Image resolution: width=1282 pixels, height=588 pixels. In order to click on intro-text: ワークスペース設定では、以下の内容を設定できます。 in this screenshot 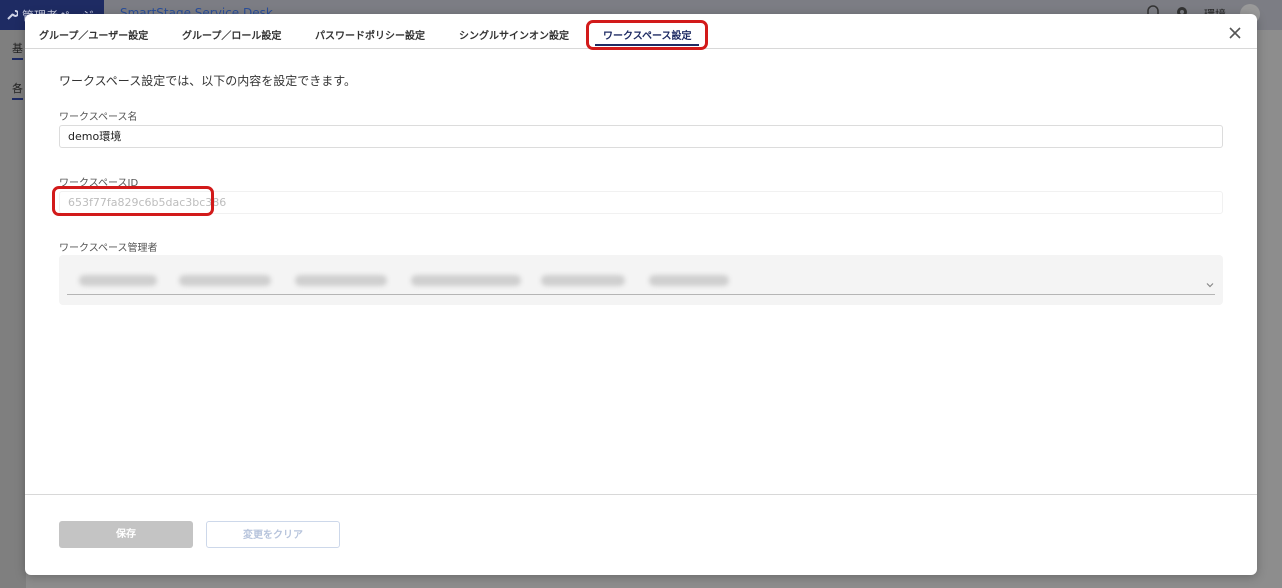, I will do `click(208, 81)`.